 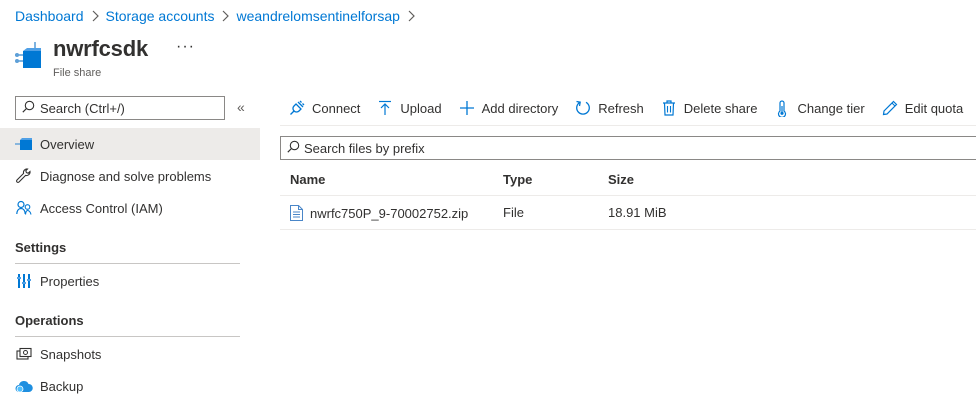 I want to click on upload-arrow-icon, so click(x=385, y=108).